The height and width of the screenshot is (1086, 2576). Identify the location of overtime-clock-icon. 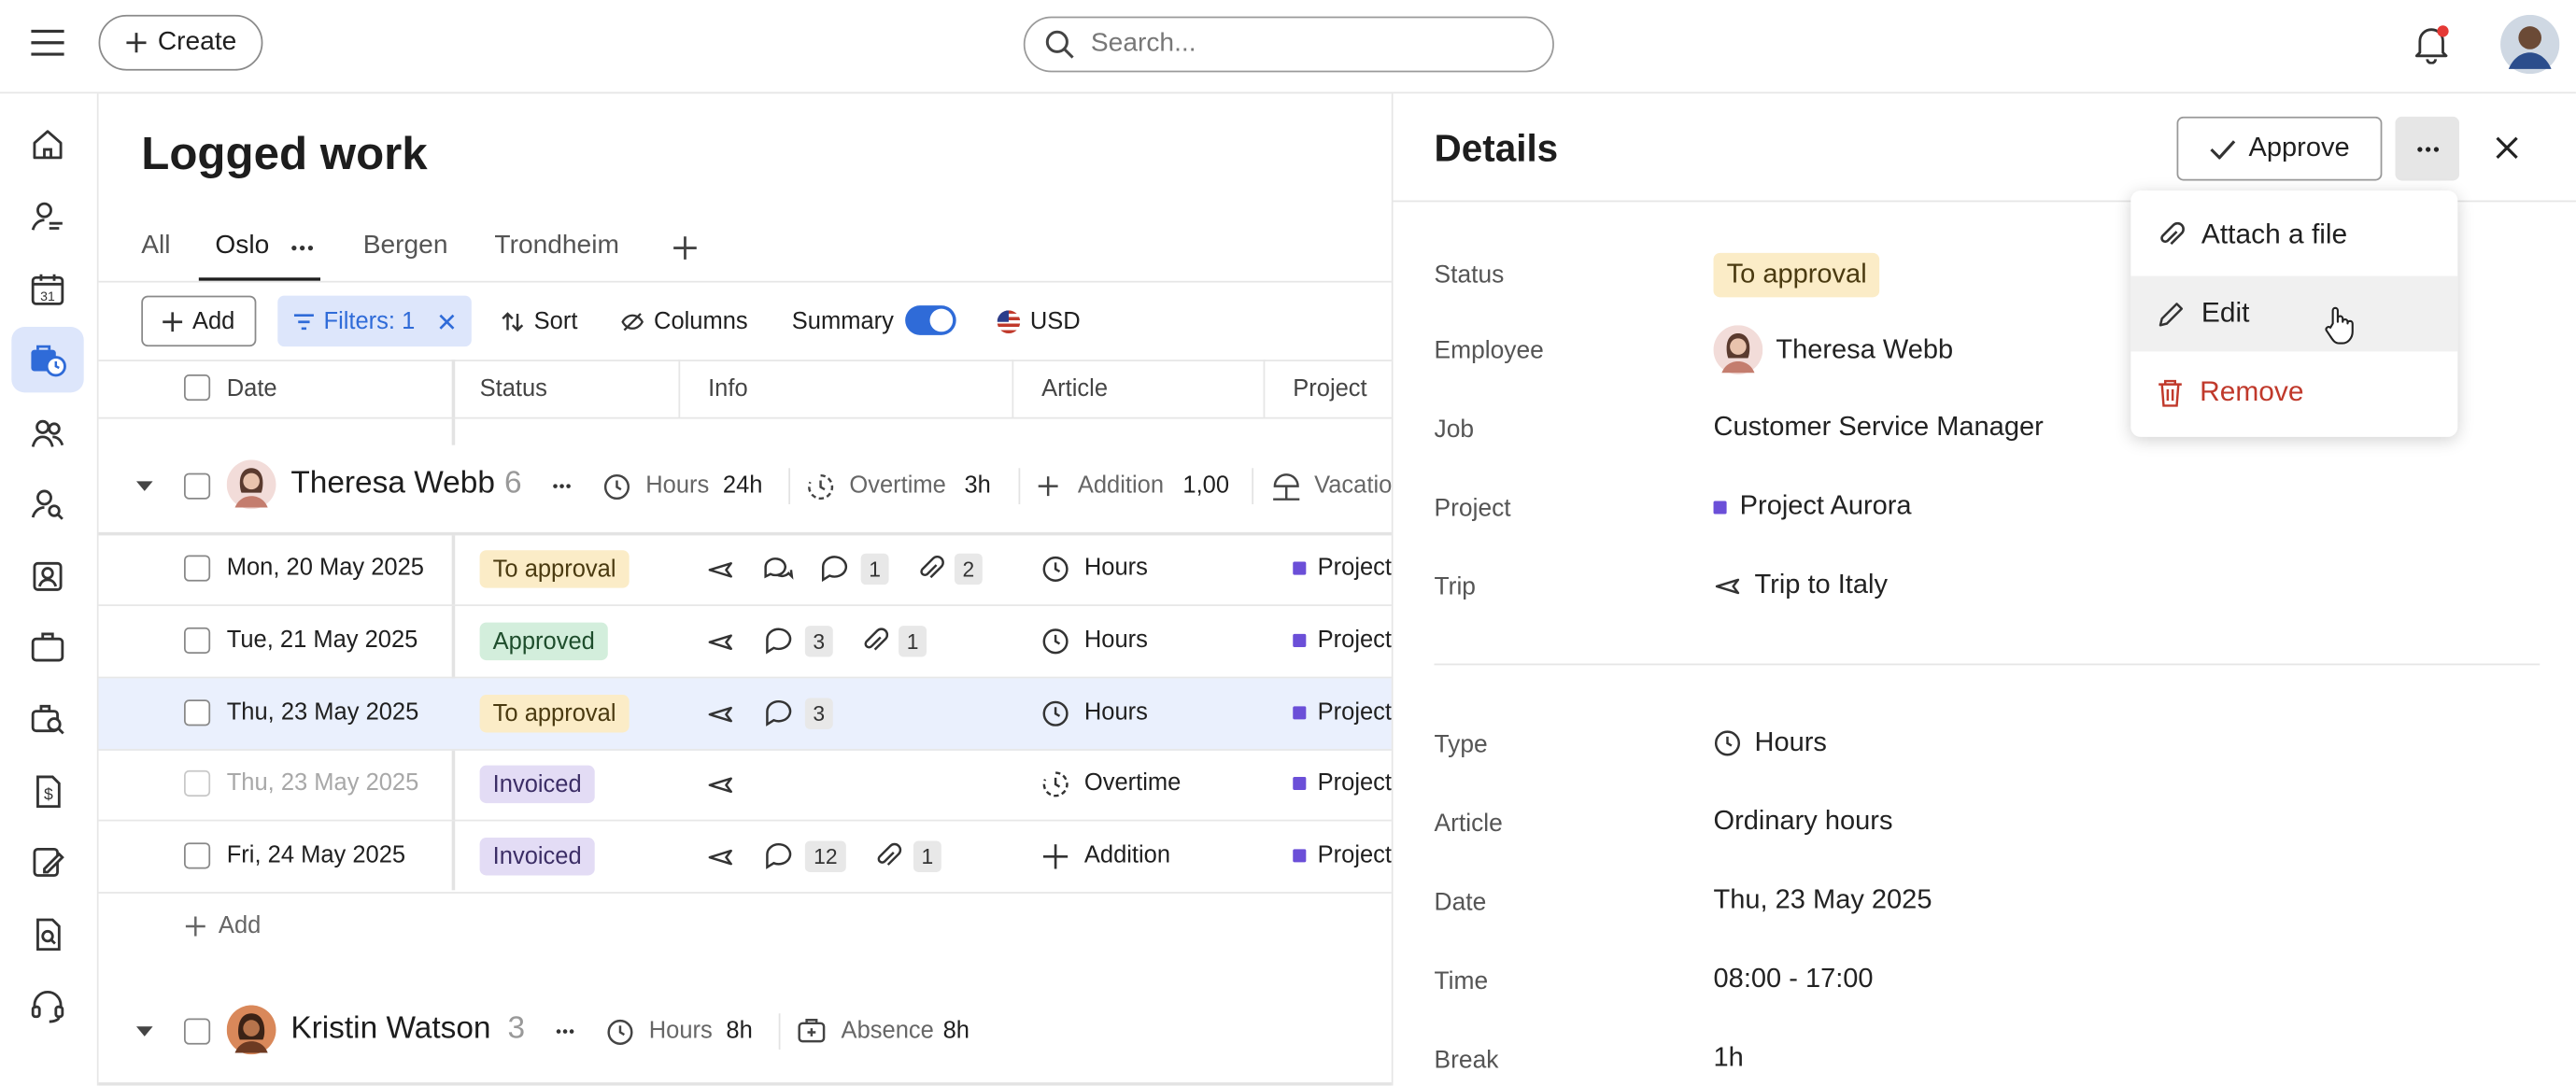
(821, 487).